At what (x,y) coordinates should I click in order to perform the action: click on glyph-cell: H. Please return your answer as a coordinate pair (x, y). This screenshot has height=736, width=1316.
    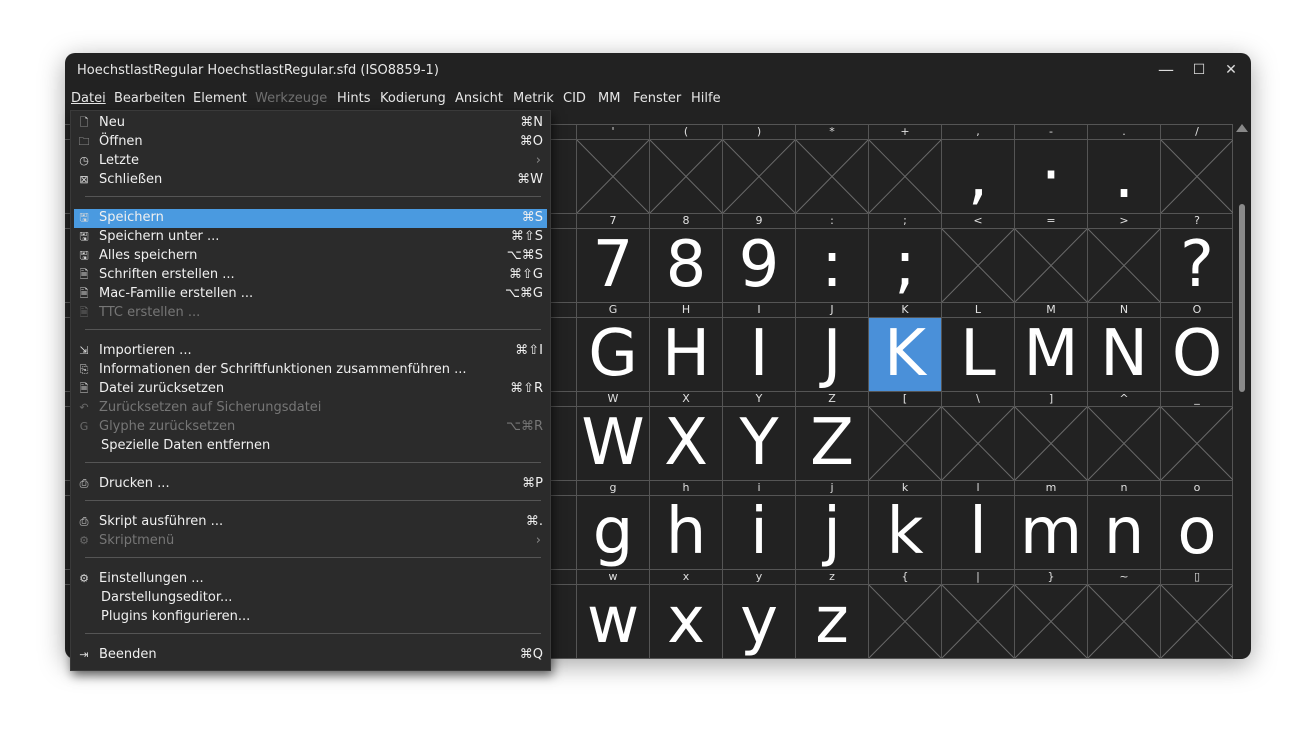
    Looking at the image, I should click on (686, 354).